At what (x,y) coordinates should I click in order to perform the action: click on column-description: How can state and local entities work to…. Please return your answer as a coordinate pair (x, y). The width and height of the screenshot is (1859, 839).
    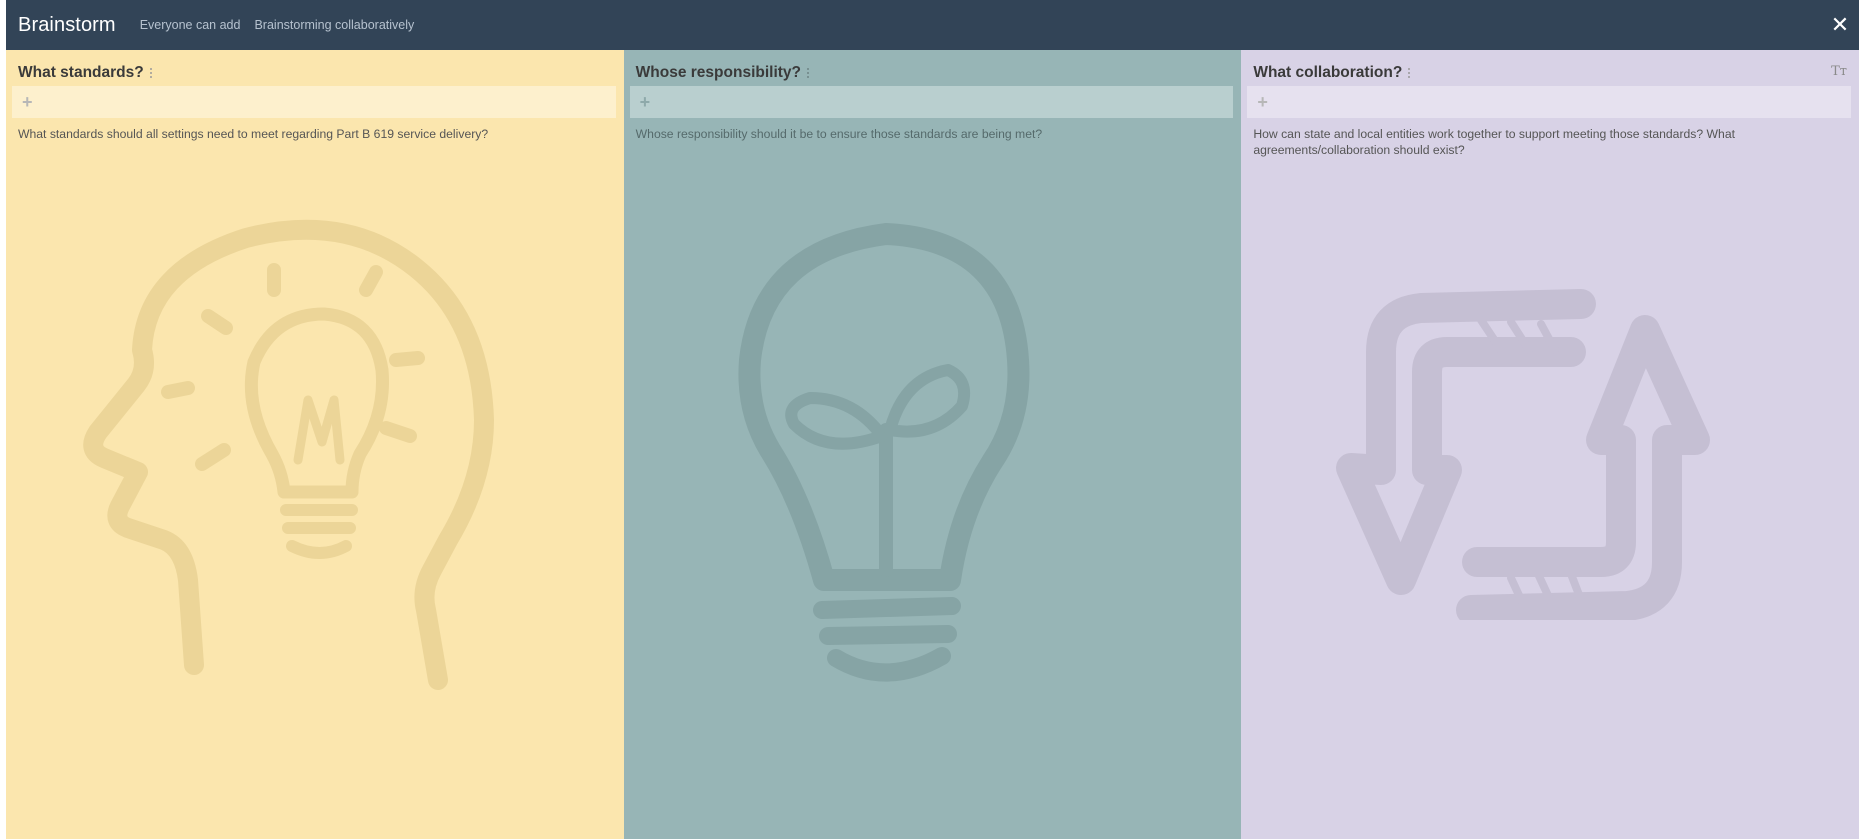
    Looking at the image, I should click on (1494, 142).